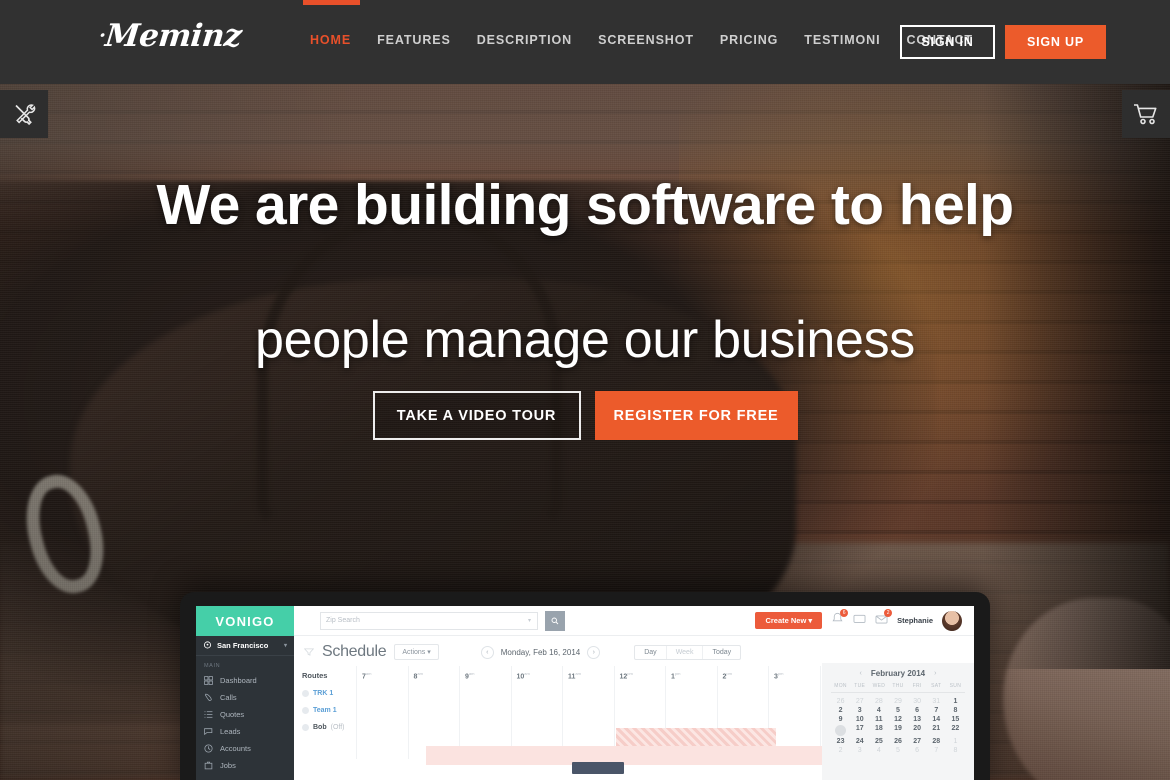  I want to click on calendar-day: 21, so click(936, 730).